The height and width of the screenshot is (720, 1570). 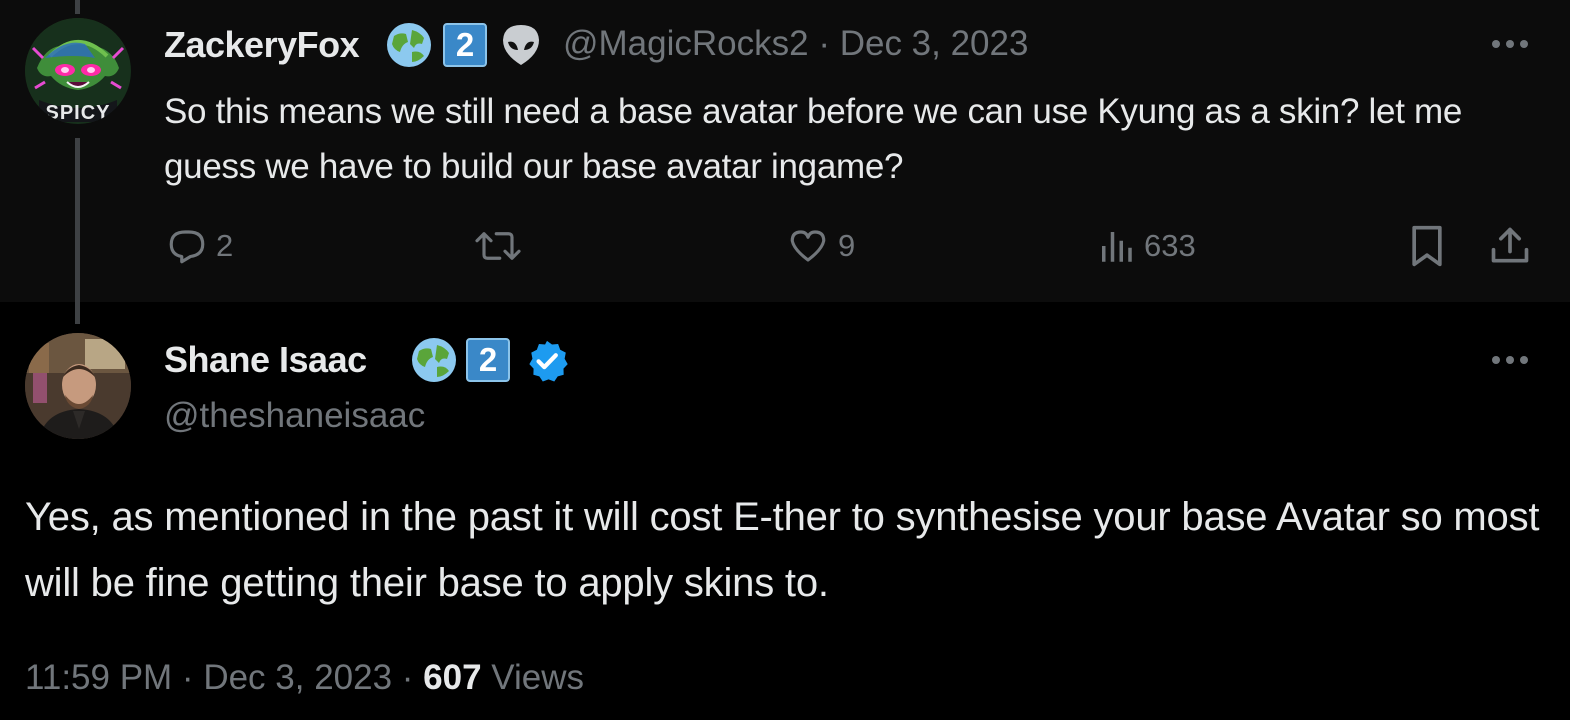 What do you see at coordinates (1510, 246) in the screenshot?
I see `share-icon` at bounding box center [1510, 246].